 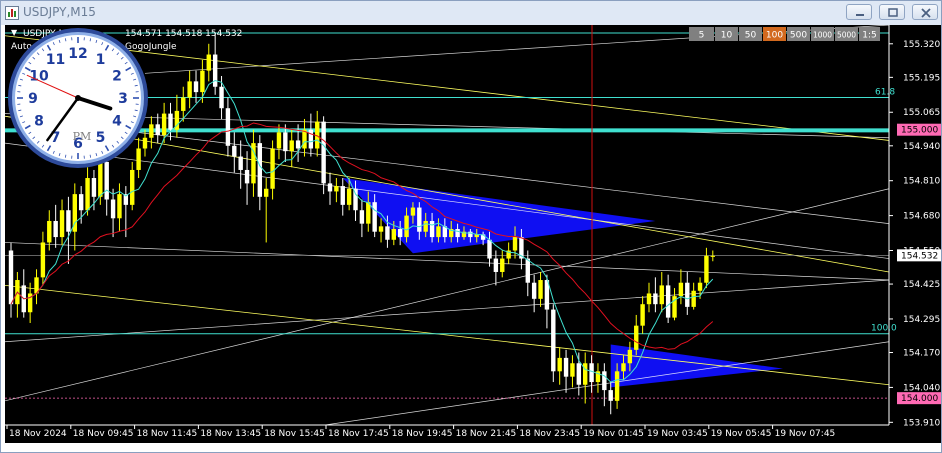 What do you see at coordinates (103, 434) in the screenshot?
I see `time-axis-label: 18 Nov 09:45` at bounding box center [103, 434].